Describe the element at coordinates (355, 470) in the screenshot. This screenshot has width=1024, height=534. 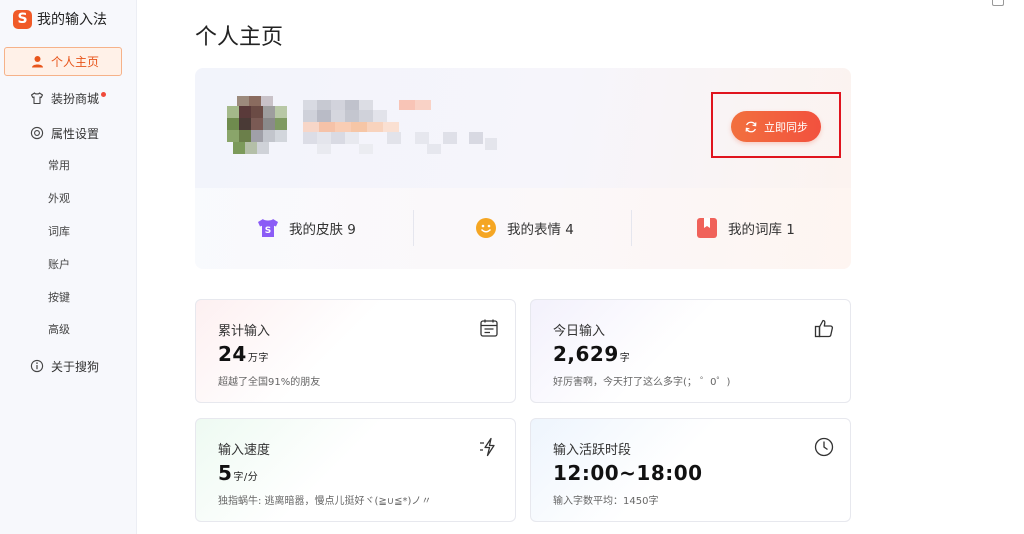
I see `input-speed-card: 输入速度 5字/分 独指蜗牛: 逃离暗嚣，慢点儿挺好ヾ(≧∪≦*)ノ〃` at that location.